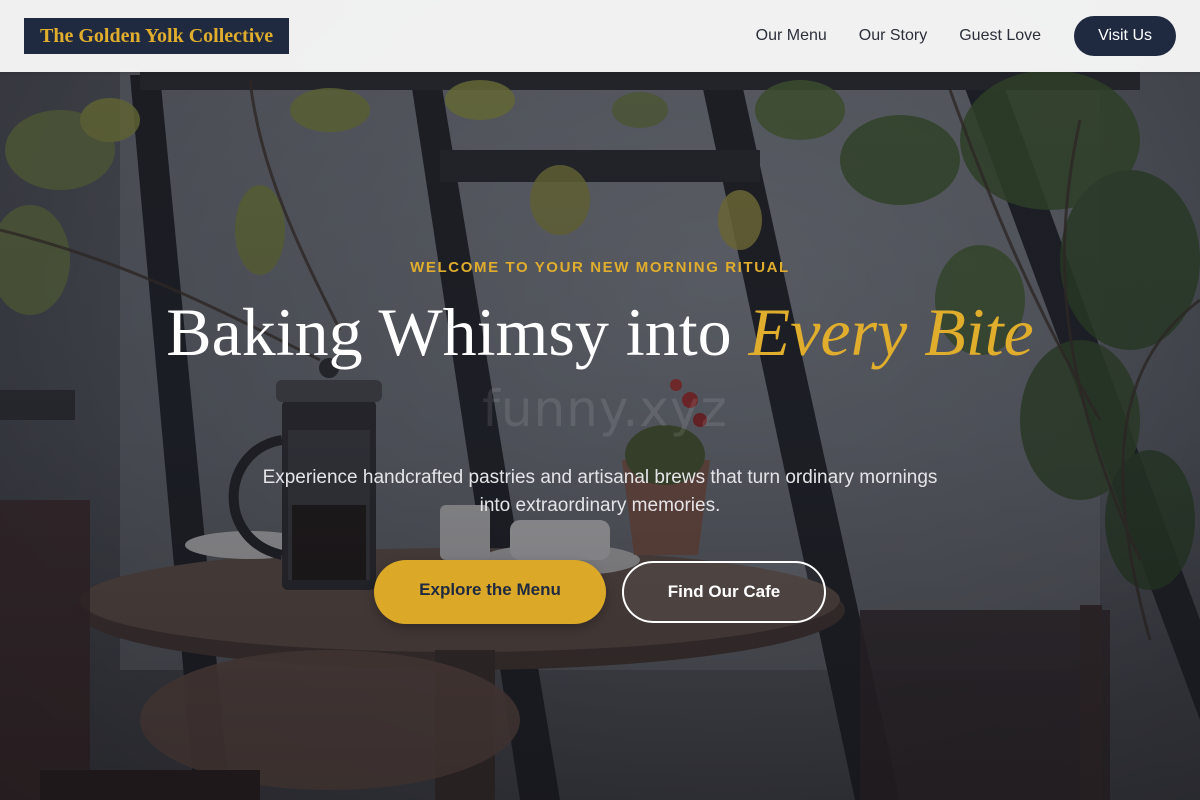 This screenshot has width=1200, height=800. Describe the element at coordinates (600, 267) in the screenshot. I see `hero-eyebrow: WELCOME TO YOUR NEW MORNING RITUAL` at that location.